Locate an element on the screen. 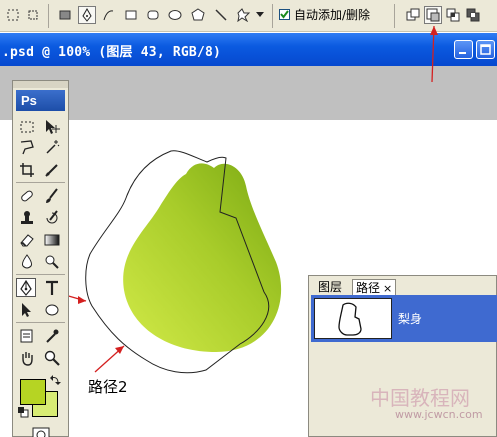  tab-layers: 图层 is located at coordinates (330, 287).